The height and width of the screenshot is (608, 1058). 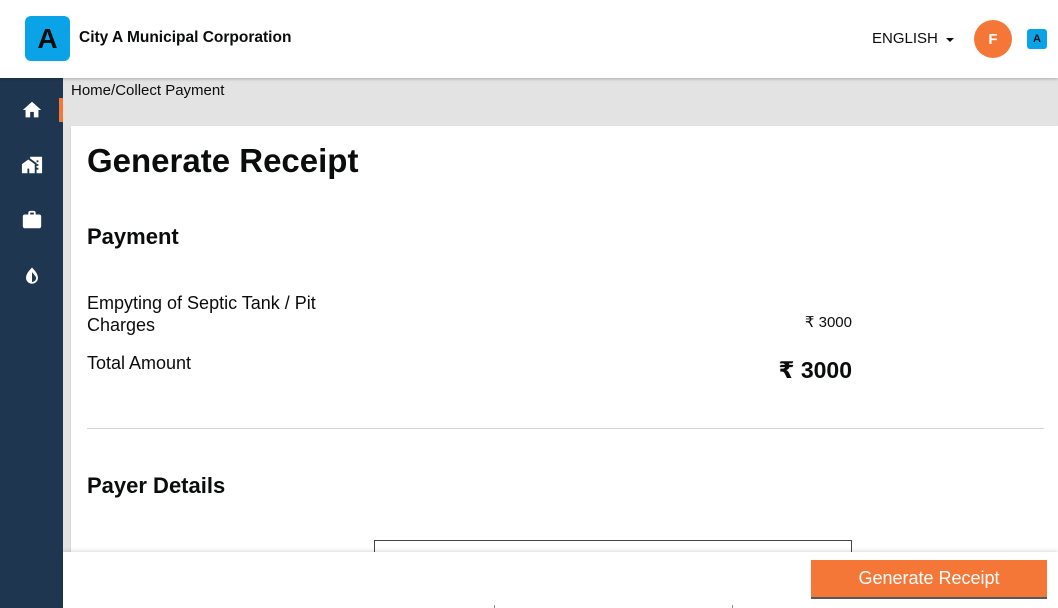 What do you see at coordinates (170, 90) in the screenshot?
I see `breadcrumb-current: Collect Payment` at bounding box center [170, 90].